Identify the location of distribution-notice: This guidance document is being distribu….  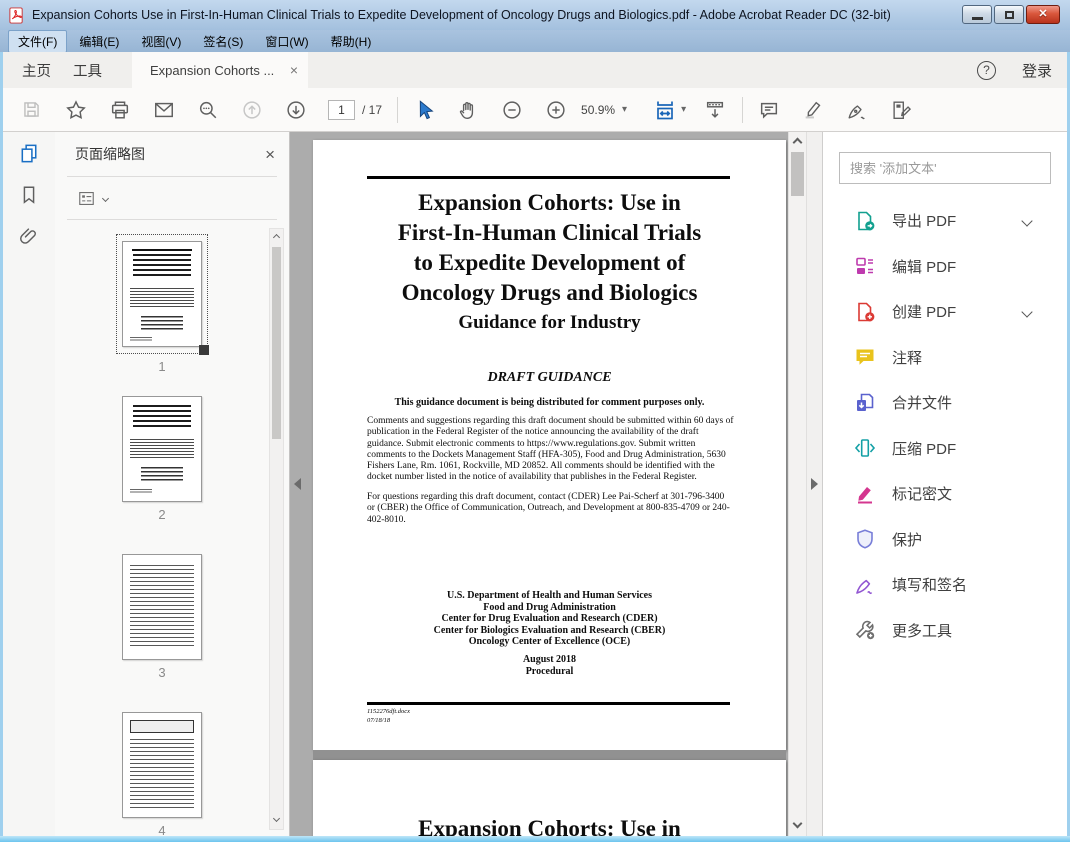
(549, 402).